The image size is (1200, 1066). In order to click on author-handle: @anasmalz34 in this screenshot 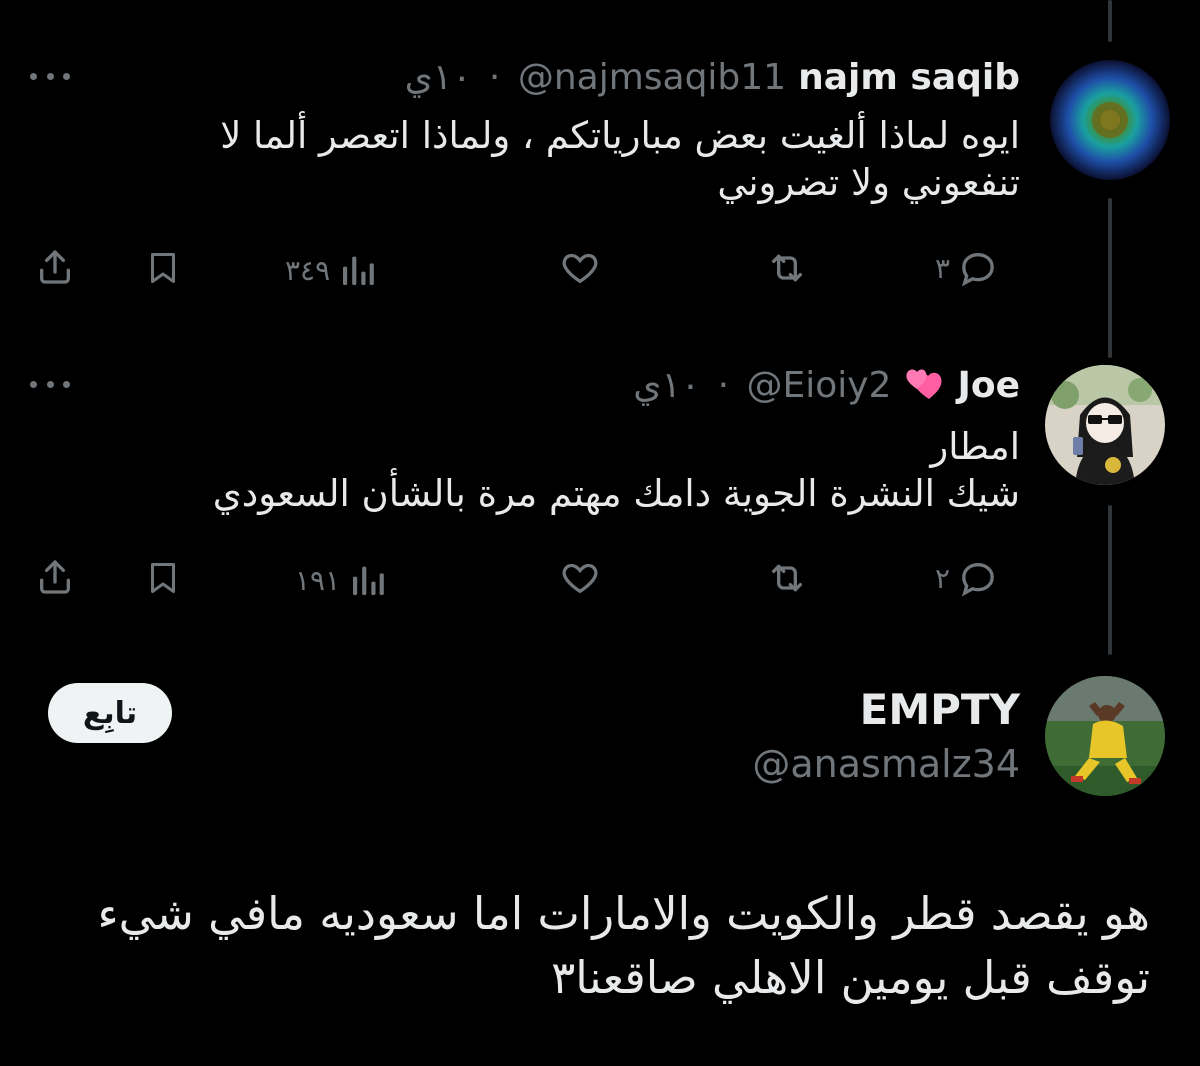, I will do `click(886, 764)`.